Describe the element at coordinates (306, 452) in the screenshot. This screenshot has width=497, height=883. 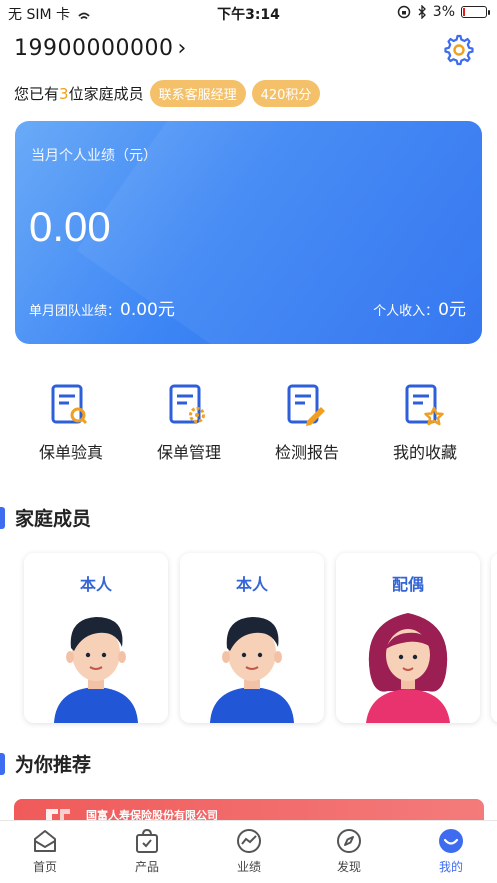
I see `action-label: 检测报告` at that location.